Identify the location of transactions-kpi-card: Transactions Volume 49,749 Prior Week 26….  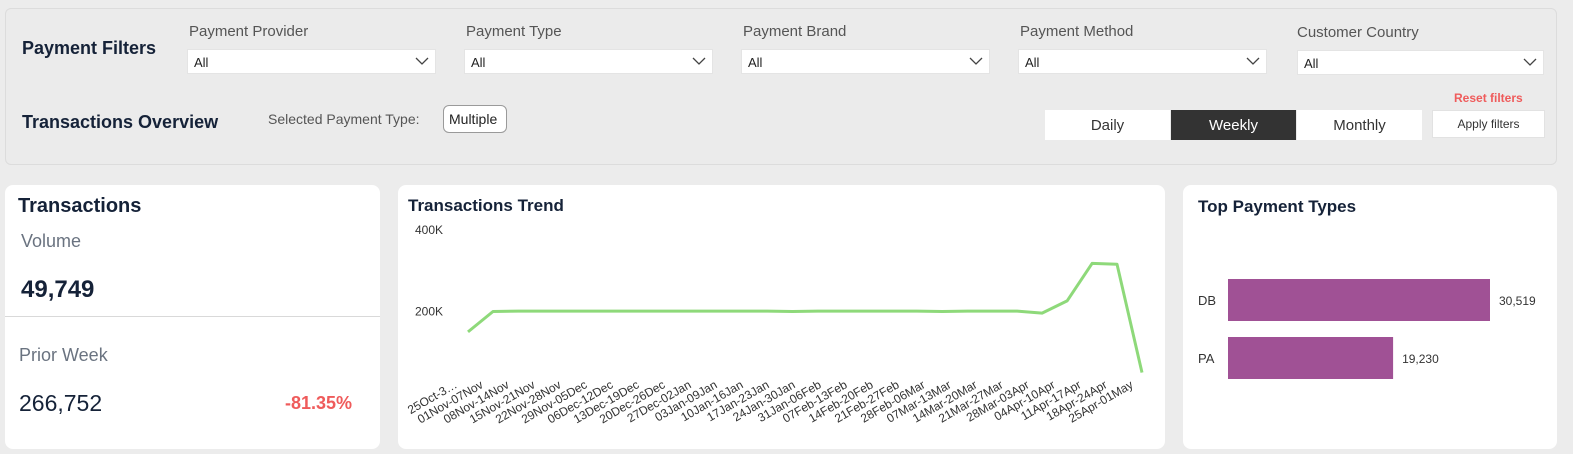
(192, 317).